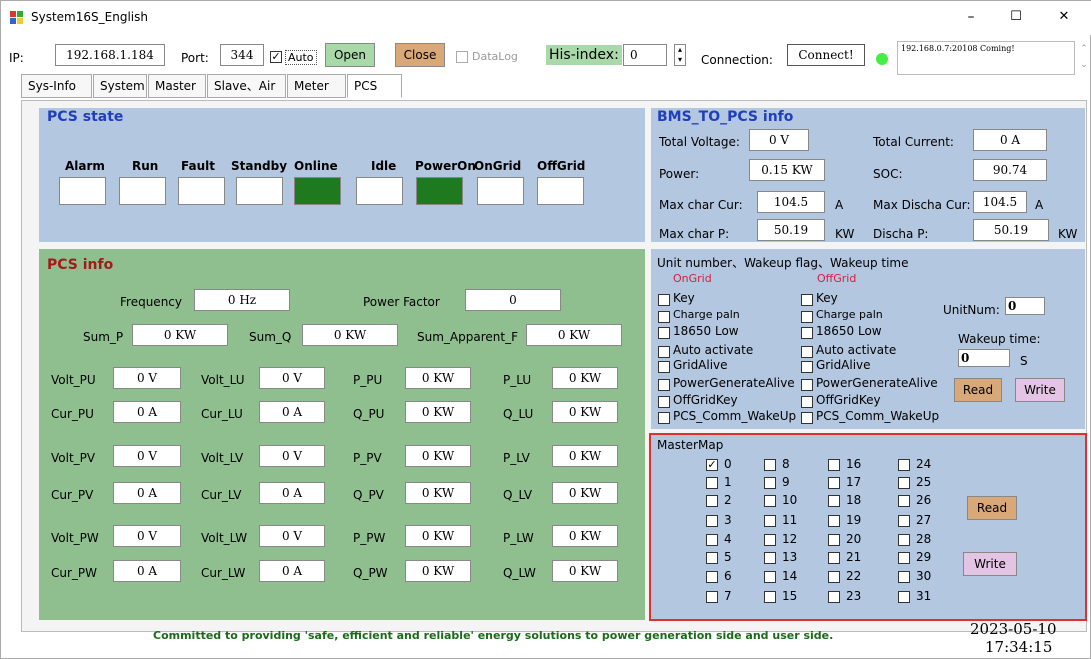 This screenshot has height=659, width=1091. I want to click on tab-pcs: PCS, so click(374, 86).